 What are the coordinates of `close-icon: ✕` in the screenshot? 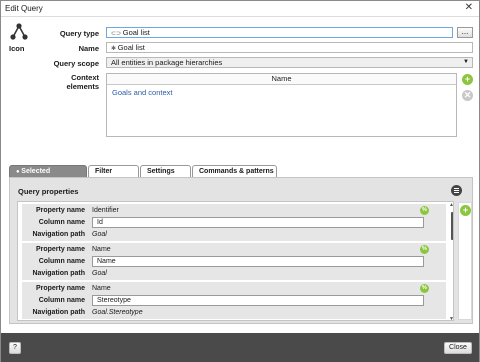 It's located at (469, 7).